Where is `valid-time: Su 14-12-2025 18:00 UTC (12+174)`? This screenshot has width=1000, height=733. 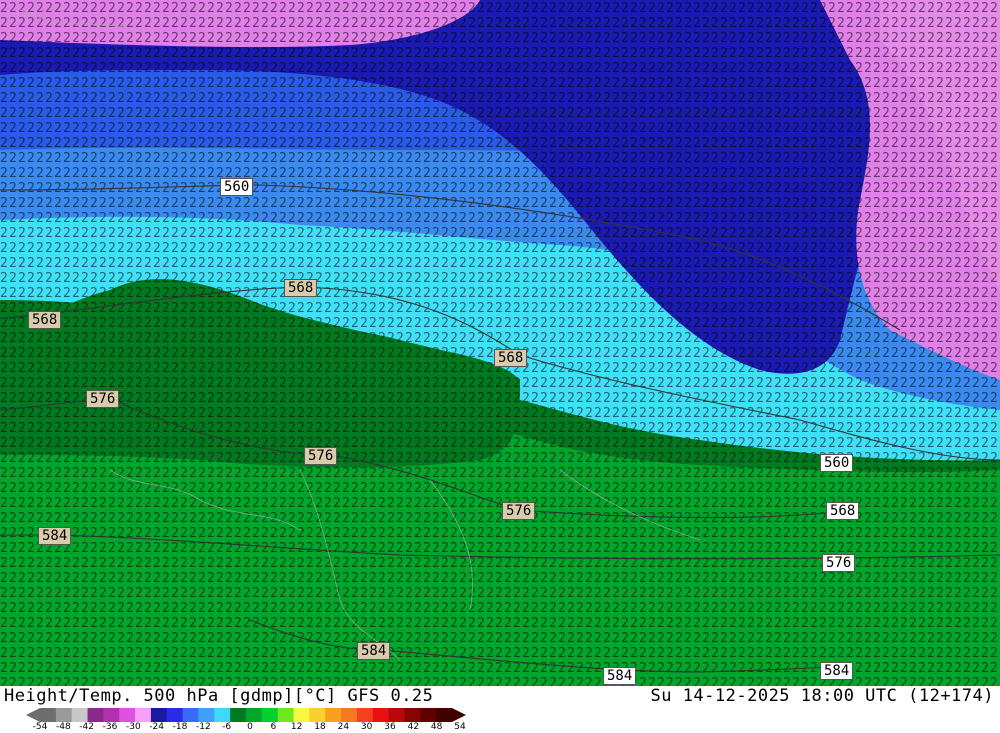 valid-time: Su 14-12-2025 18:00 UTC (12+174) is located at coordinates (822, 696).